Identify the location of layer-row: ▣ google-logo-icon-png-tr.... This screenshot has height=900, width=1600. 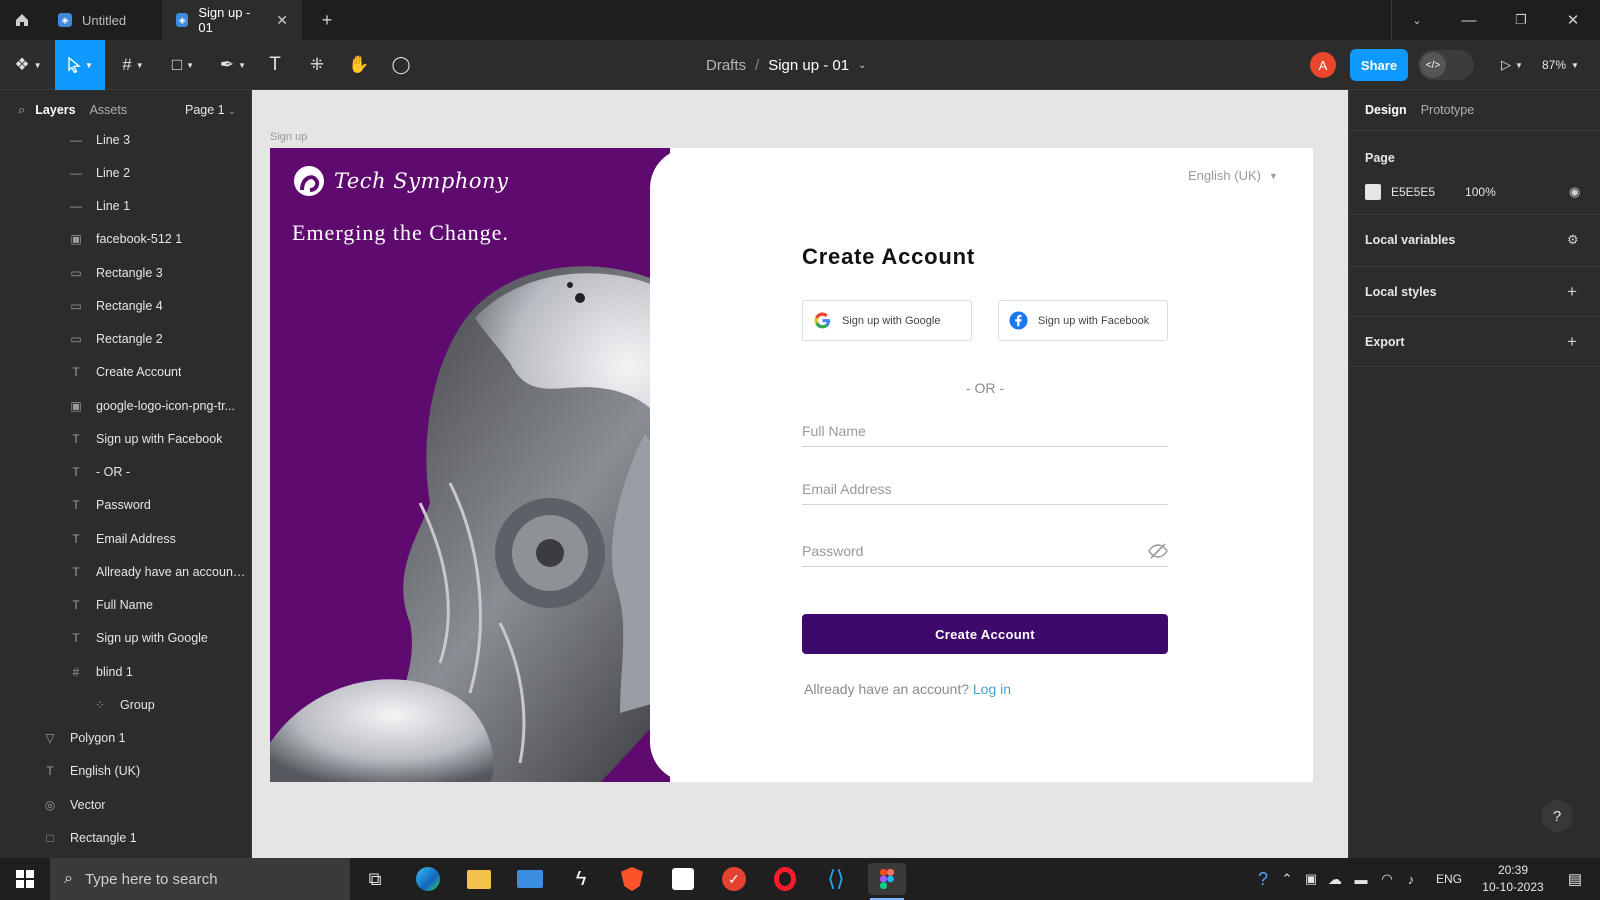
(125, 405).